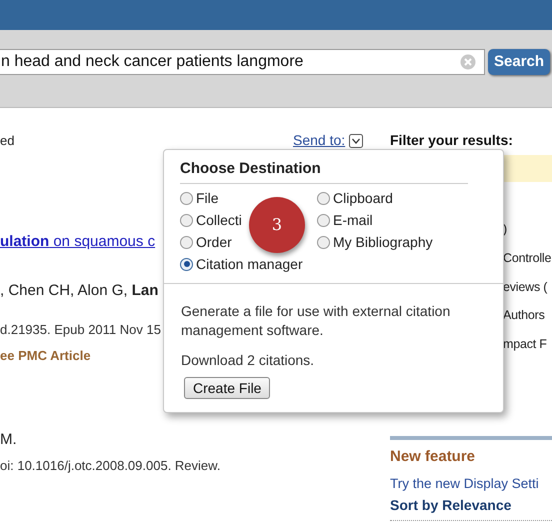  Describe the element at coordinates (451, 505) in the screenshot. I see `sort-label: Sort by Relevance` at that location.